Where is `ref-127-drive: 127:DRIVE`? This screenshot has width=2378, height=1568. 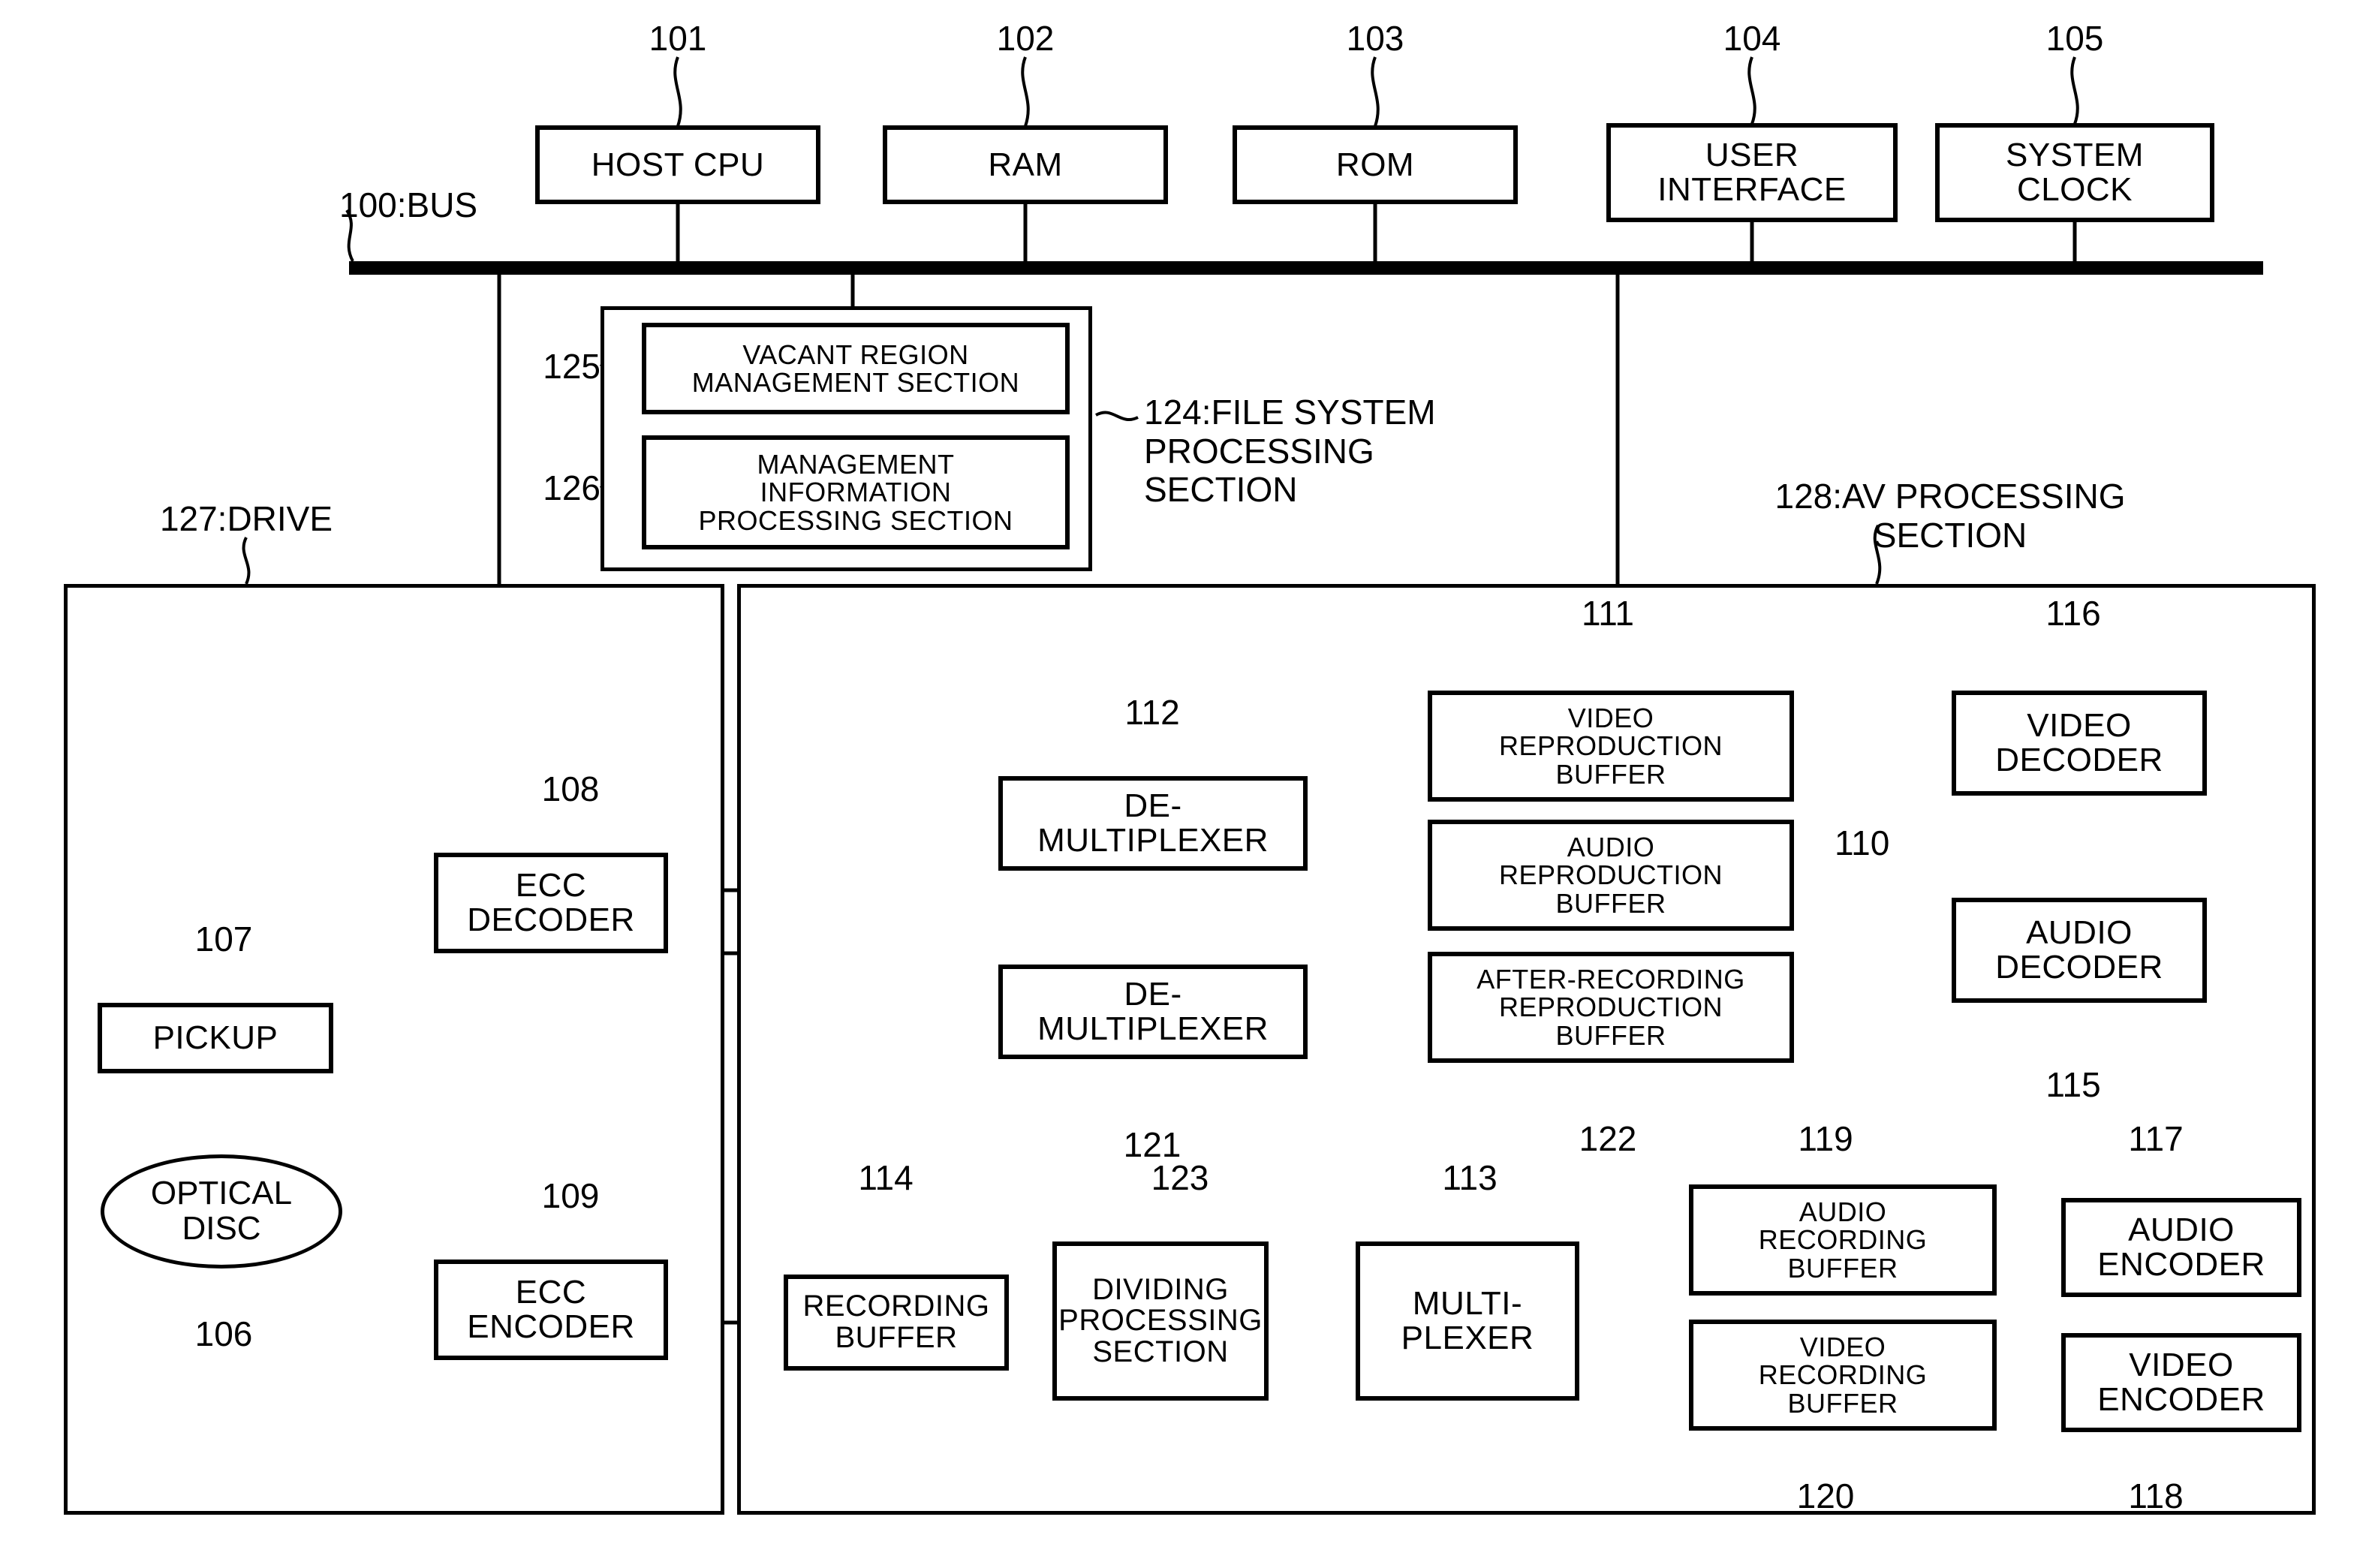
ref-127-drive: 127:DRIVE is located at coordinates (246, 518).